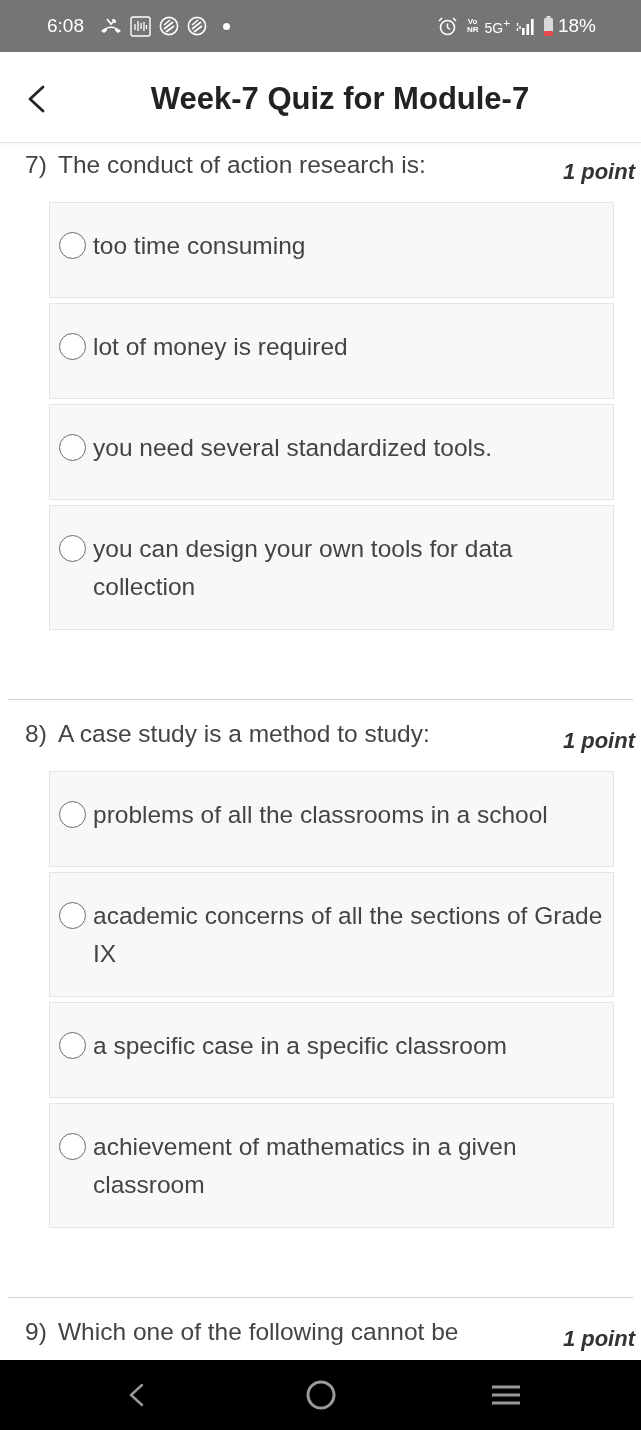  What do you see at coordinates (447, 26) in the screenshot?
I see `alarm-icon` at bounding box center [447, 26].